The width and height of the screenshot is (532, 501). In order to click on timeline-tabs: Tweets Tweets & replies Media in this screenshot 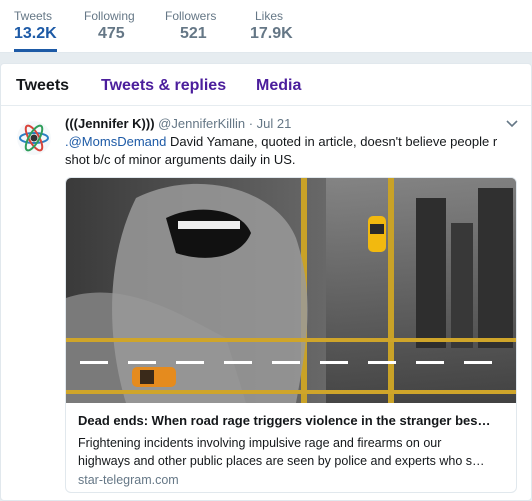, I will do `click(266, 85)`.